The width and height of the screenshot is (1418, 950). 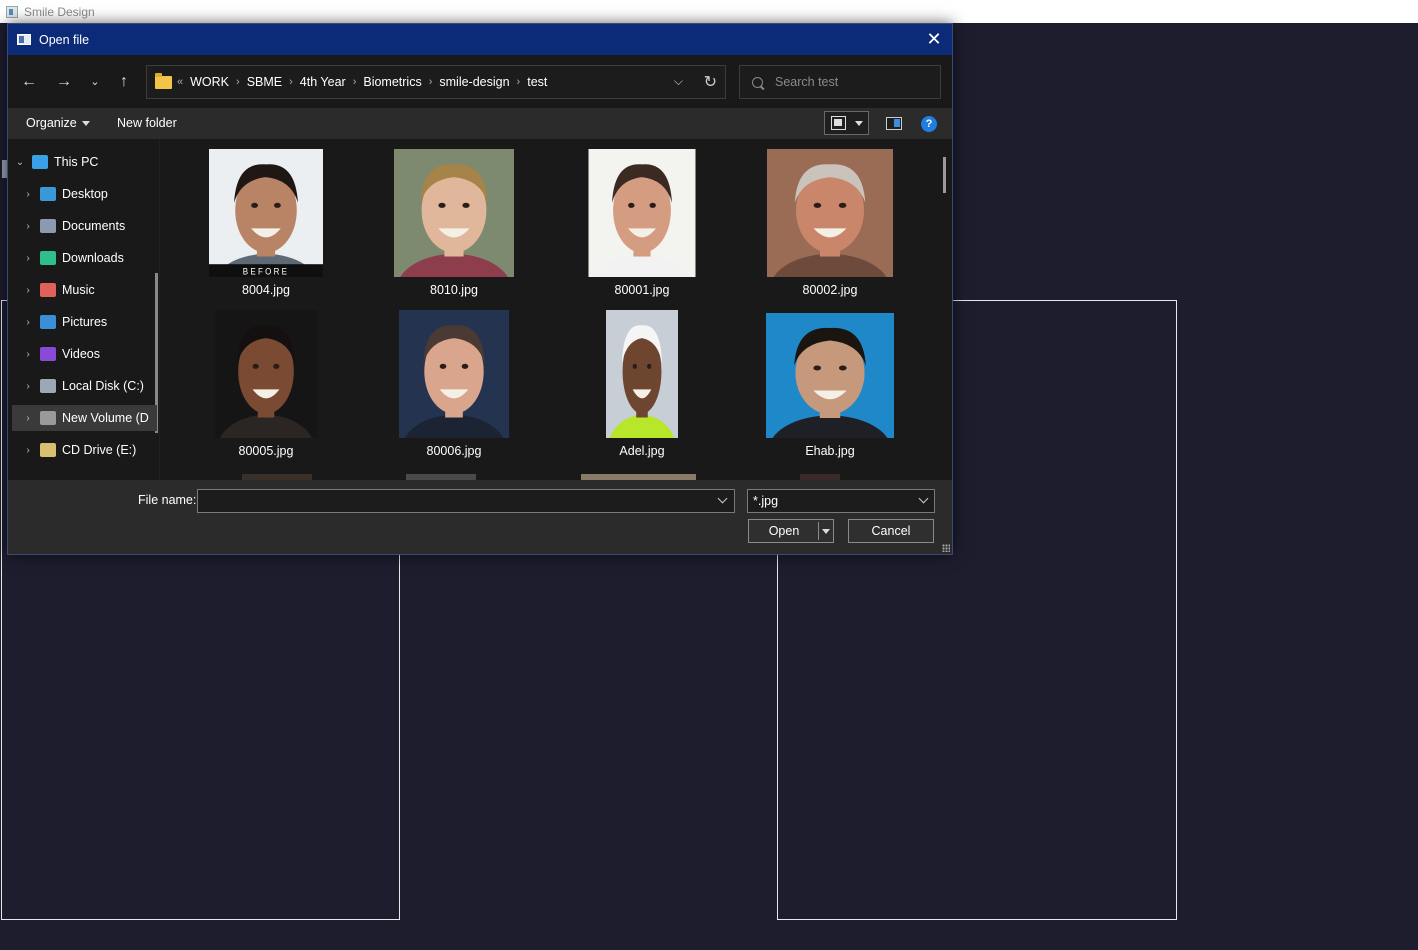 I want to click on file-item: 8010.jpg, so click(x=454, y=223).